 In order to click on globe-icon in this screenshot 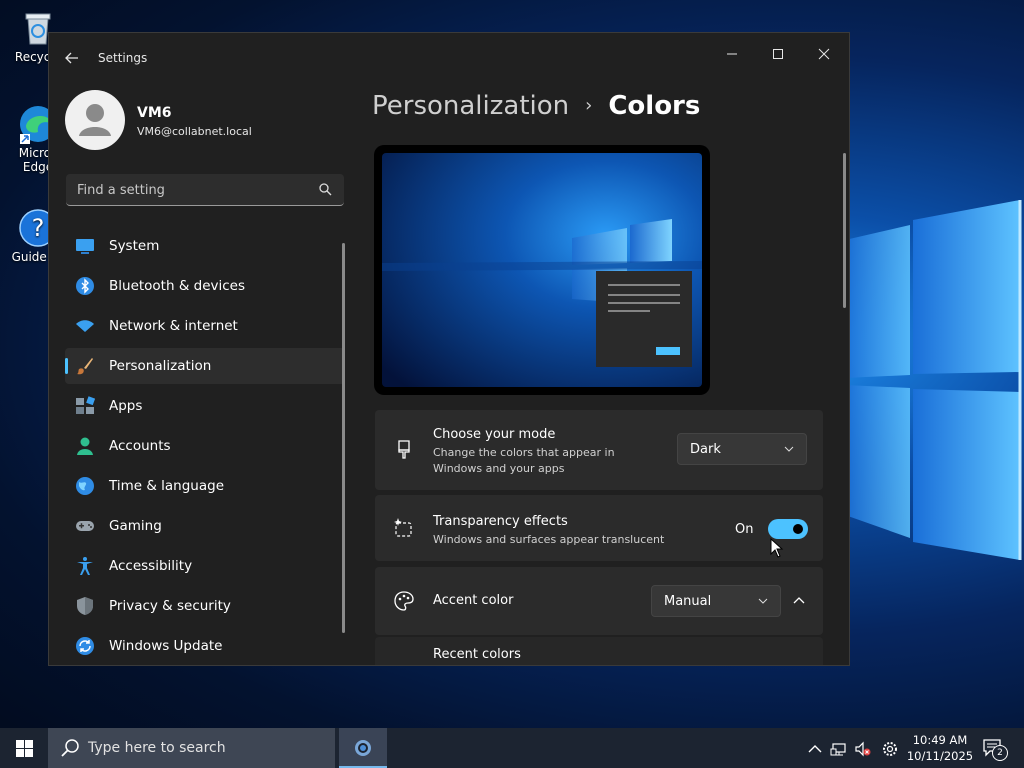, I will do `click(85, 486)`.